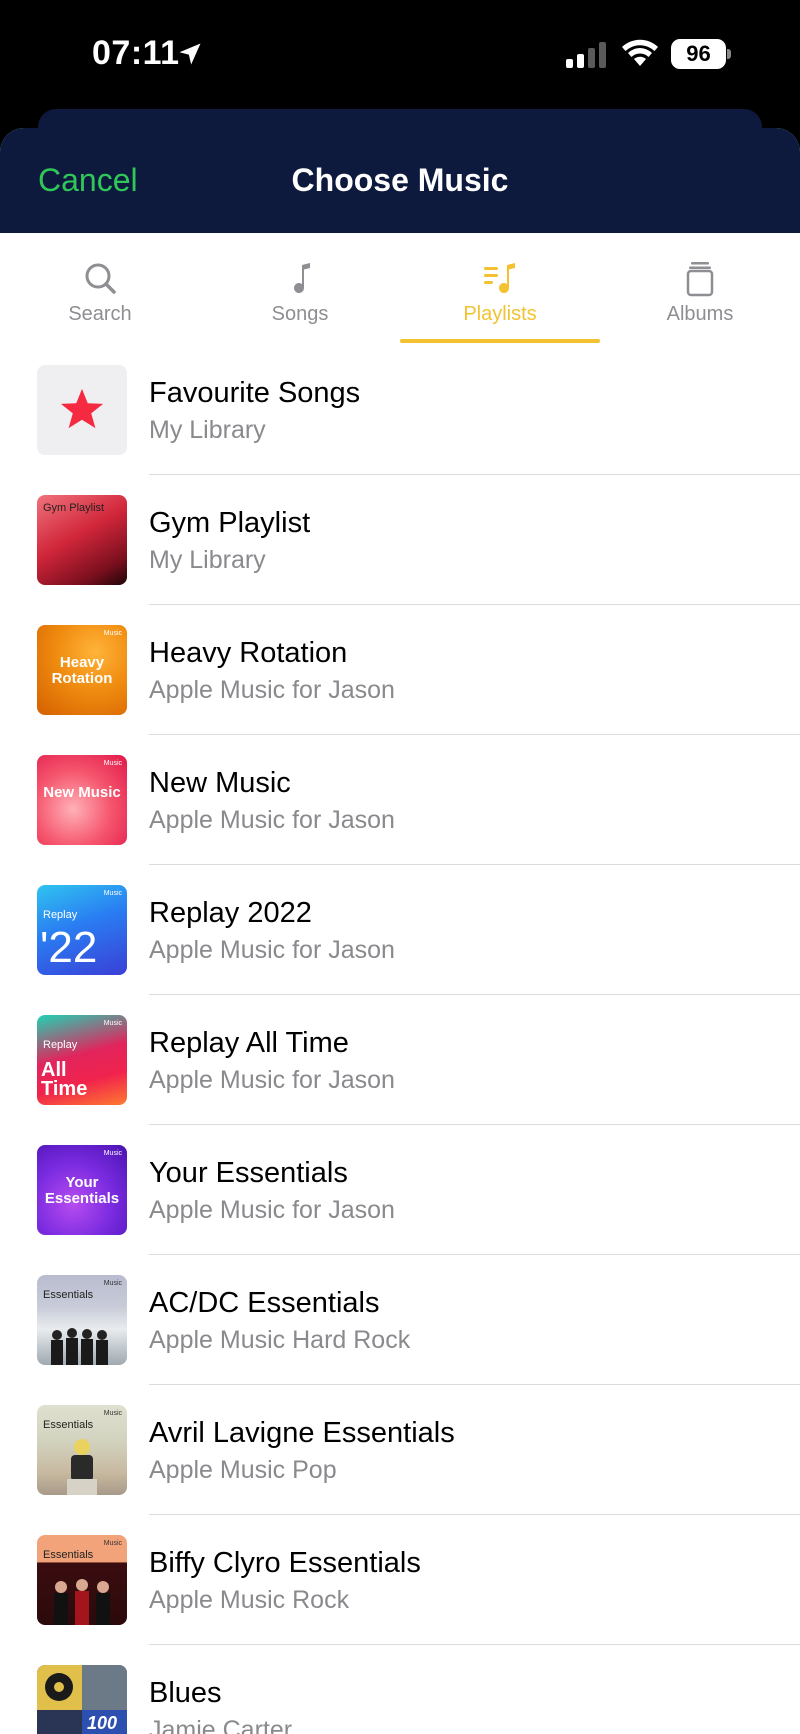  I want to click on playlist-artwork: Music Replay '22, so click(82, 930).